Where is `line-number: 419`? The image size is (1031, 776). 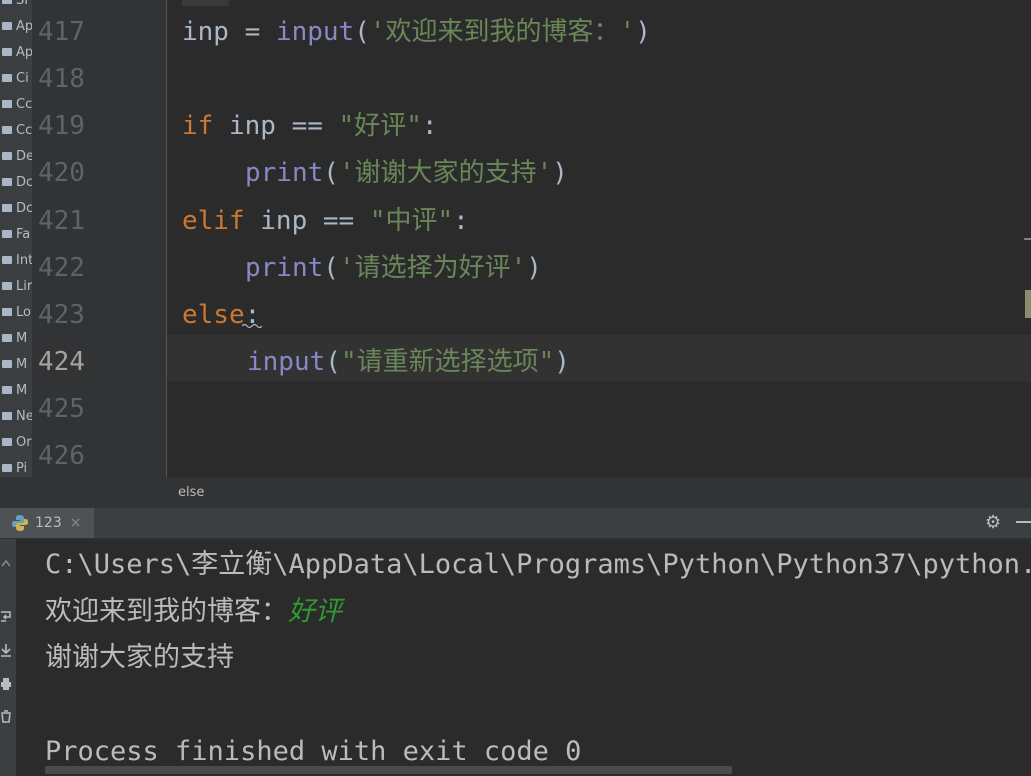
line-number: 419 is located at coordinates (61, 126).